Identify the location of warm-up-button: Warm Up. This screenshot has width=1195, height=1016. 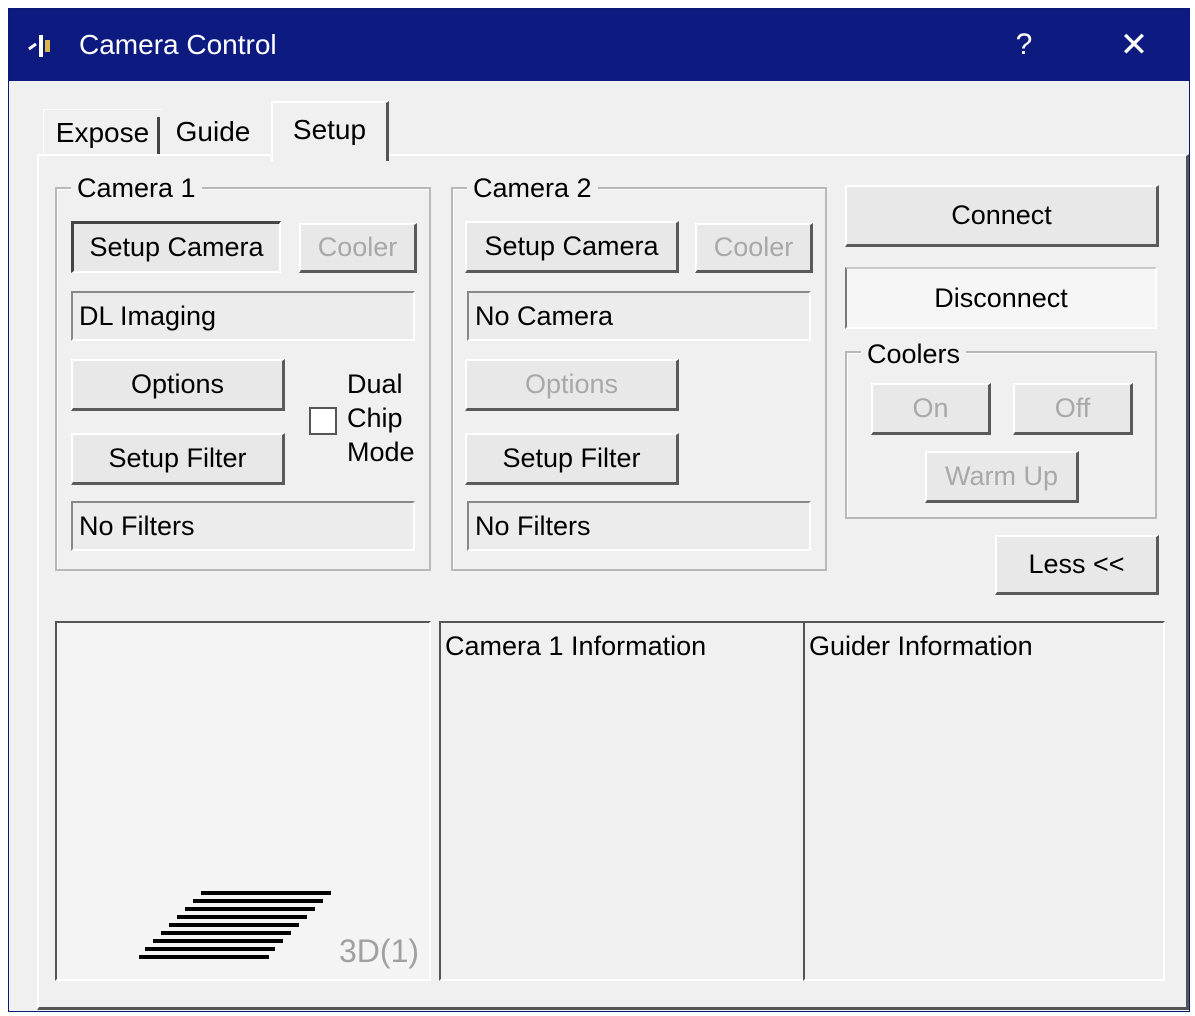
(1002, 477).